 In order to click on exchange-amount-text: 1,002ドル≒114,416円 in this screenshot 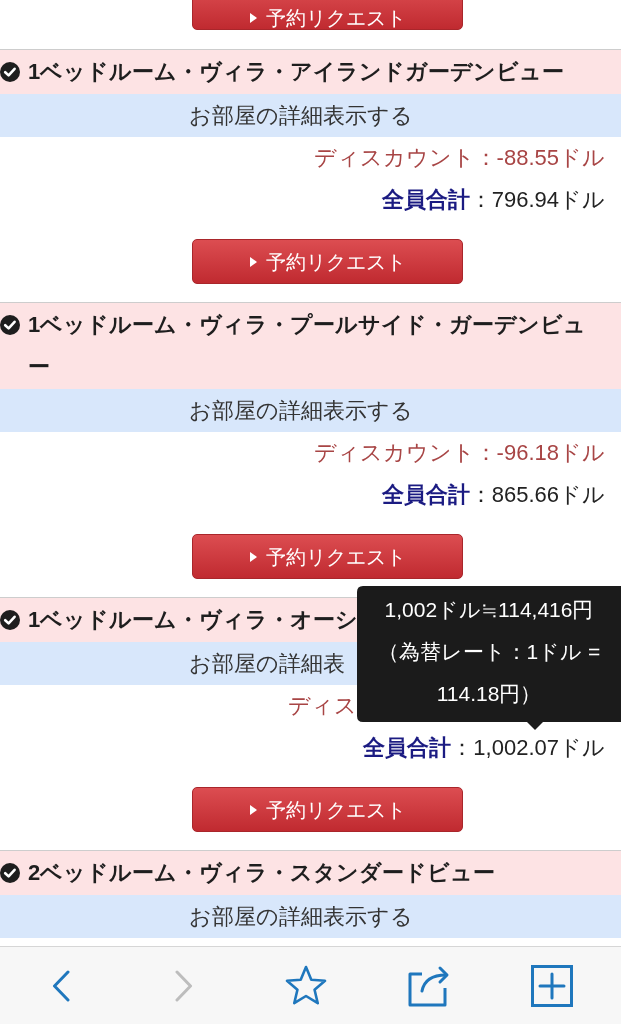, I will do `click(489, 610)`.